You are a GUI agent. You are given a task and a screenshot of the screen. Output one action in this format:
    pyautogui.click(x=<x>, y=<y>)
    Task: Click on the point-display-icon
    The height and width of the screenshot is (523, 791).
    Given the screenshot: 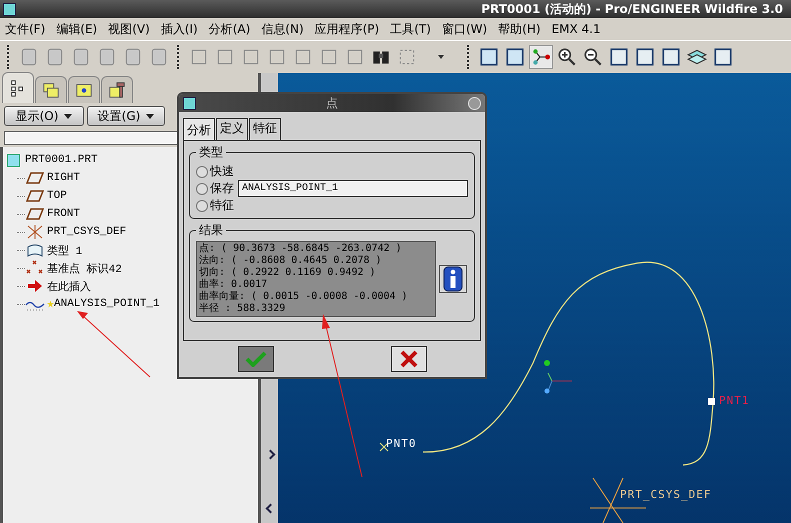 What is the action you would take?
    pyautogui.click(x=541, y=57)
    